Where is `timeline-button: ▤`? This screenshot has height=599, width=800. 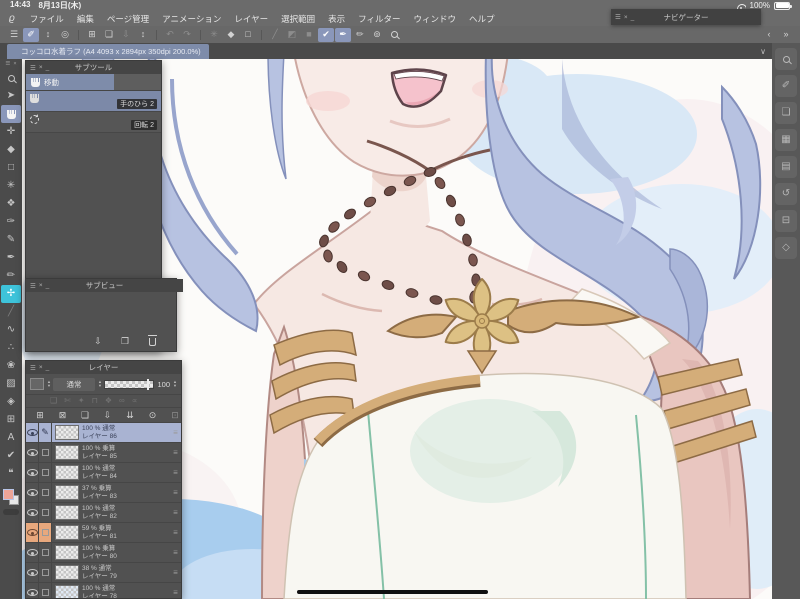 timeline-button: ▤ is located at coordinates (786, 167).